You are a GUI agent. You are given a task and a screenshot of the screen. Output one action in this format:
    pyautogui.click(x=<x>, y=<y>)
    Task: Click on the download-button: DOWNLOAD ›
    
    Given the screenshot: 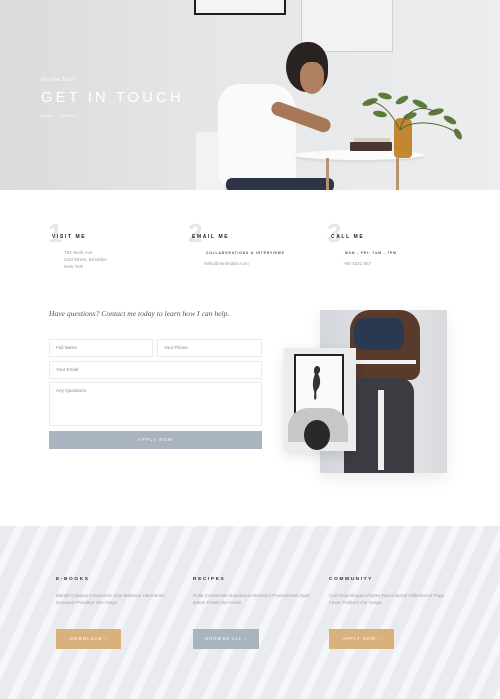 What is the action you would take?
    pyautogui.click(x=88, y=639)
    